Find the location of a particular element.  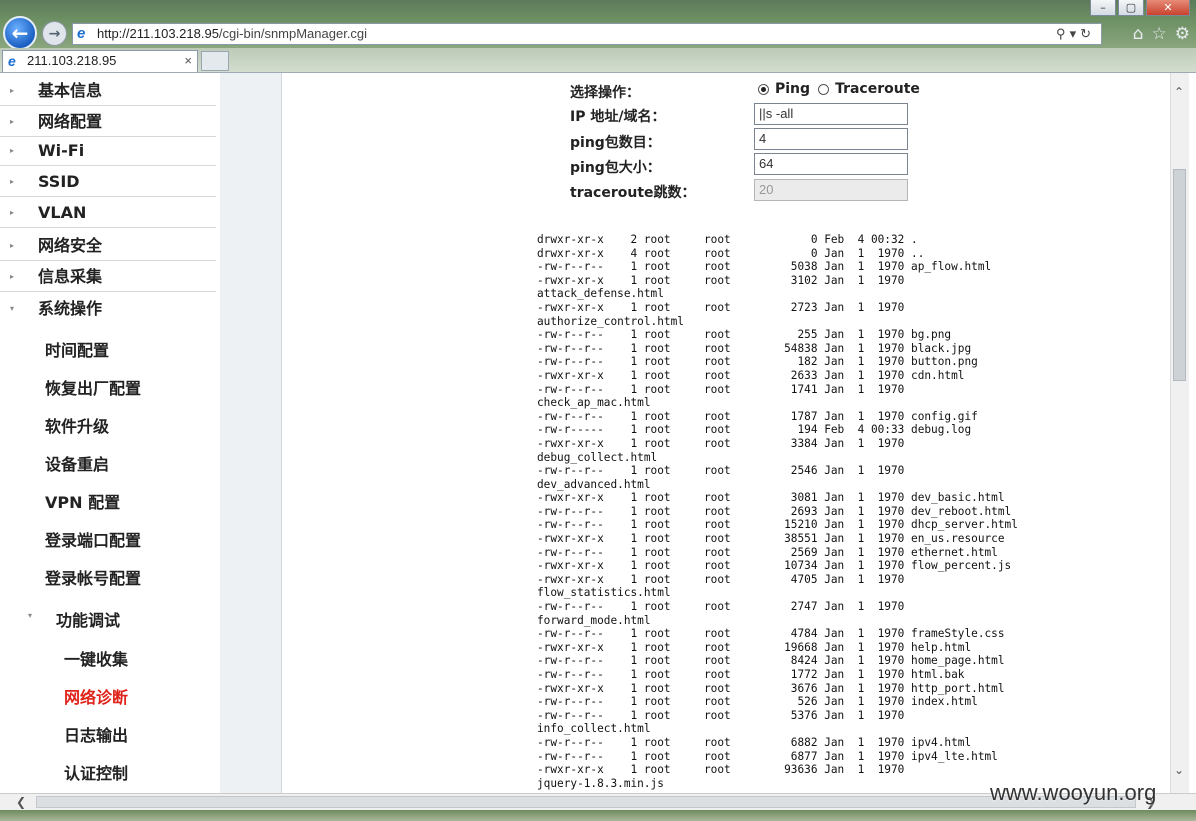

scroll-left-icon: ❮ is located at coordinates (21, 802).